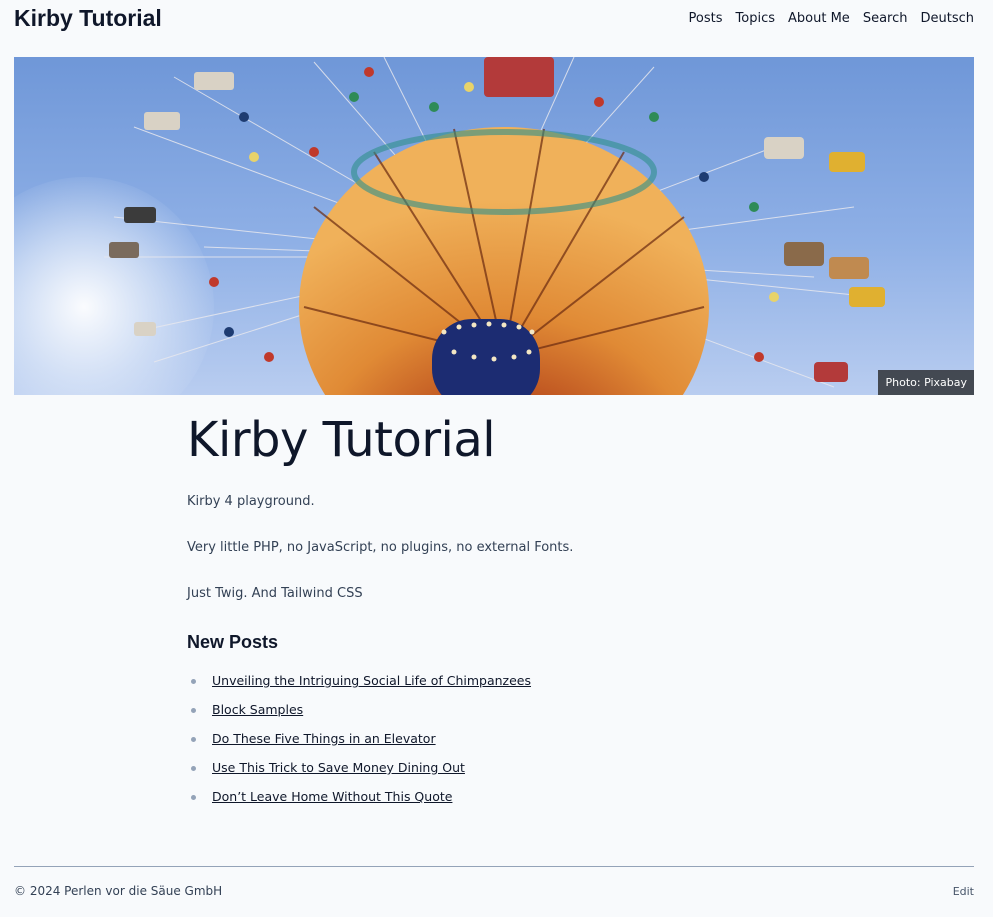  Describe the element at coordinates (706, 18) in the screenshot. I see `nav-link-posts: Posts` at that location.